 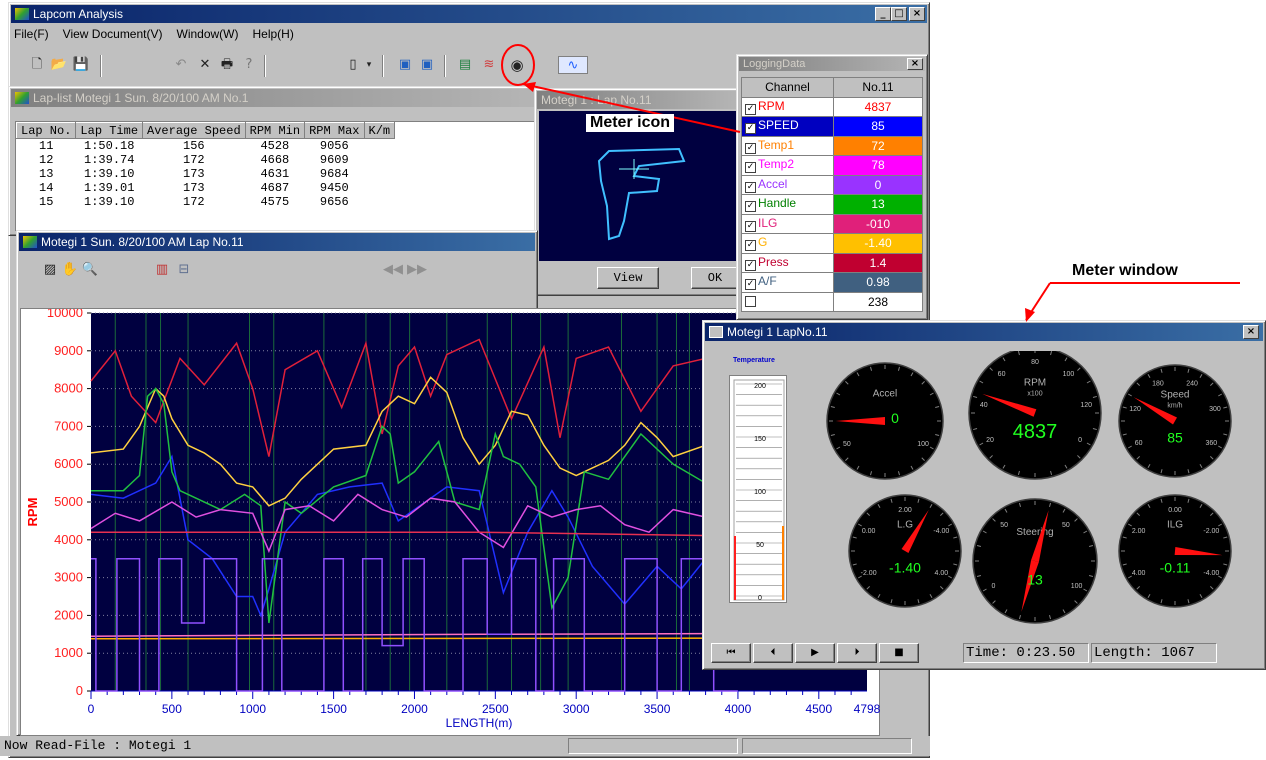 I want to click on meter-window-arrow, so click(x=1038, y=301).